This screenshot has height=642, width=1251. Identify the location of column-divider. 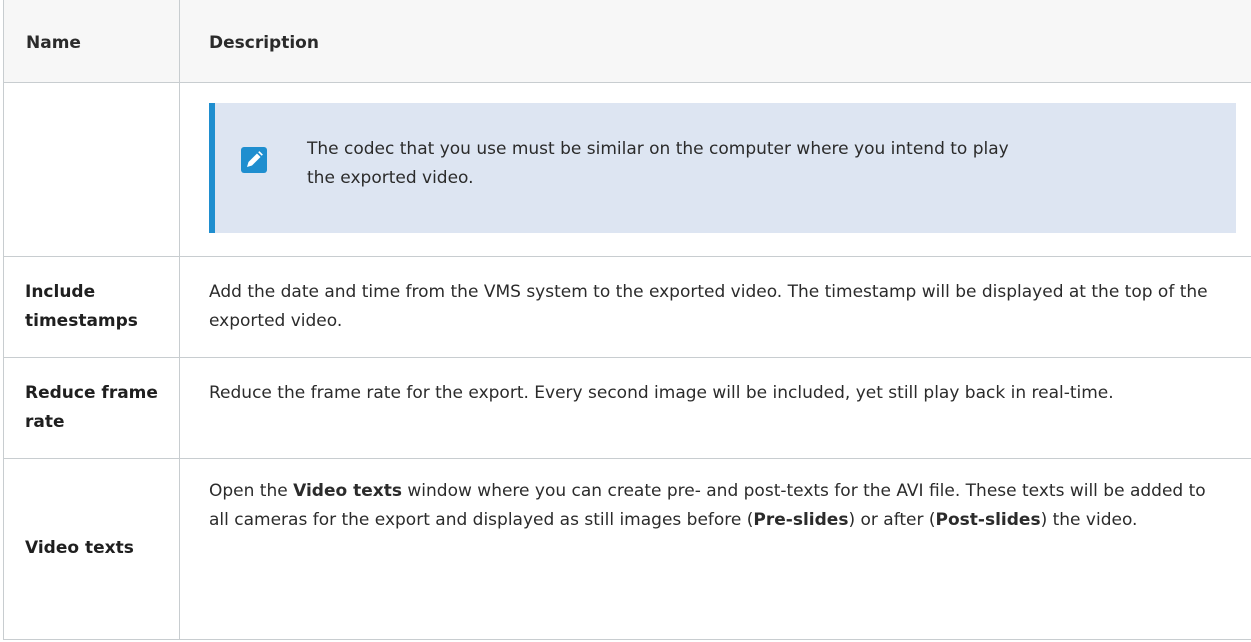
(179, 320).